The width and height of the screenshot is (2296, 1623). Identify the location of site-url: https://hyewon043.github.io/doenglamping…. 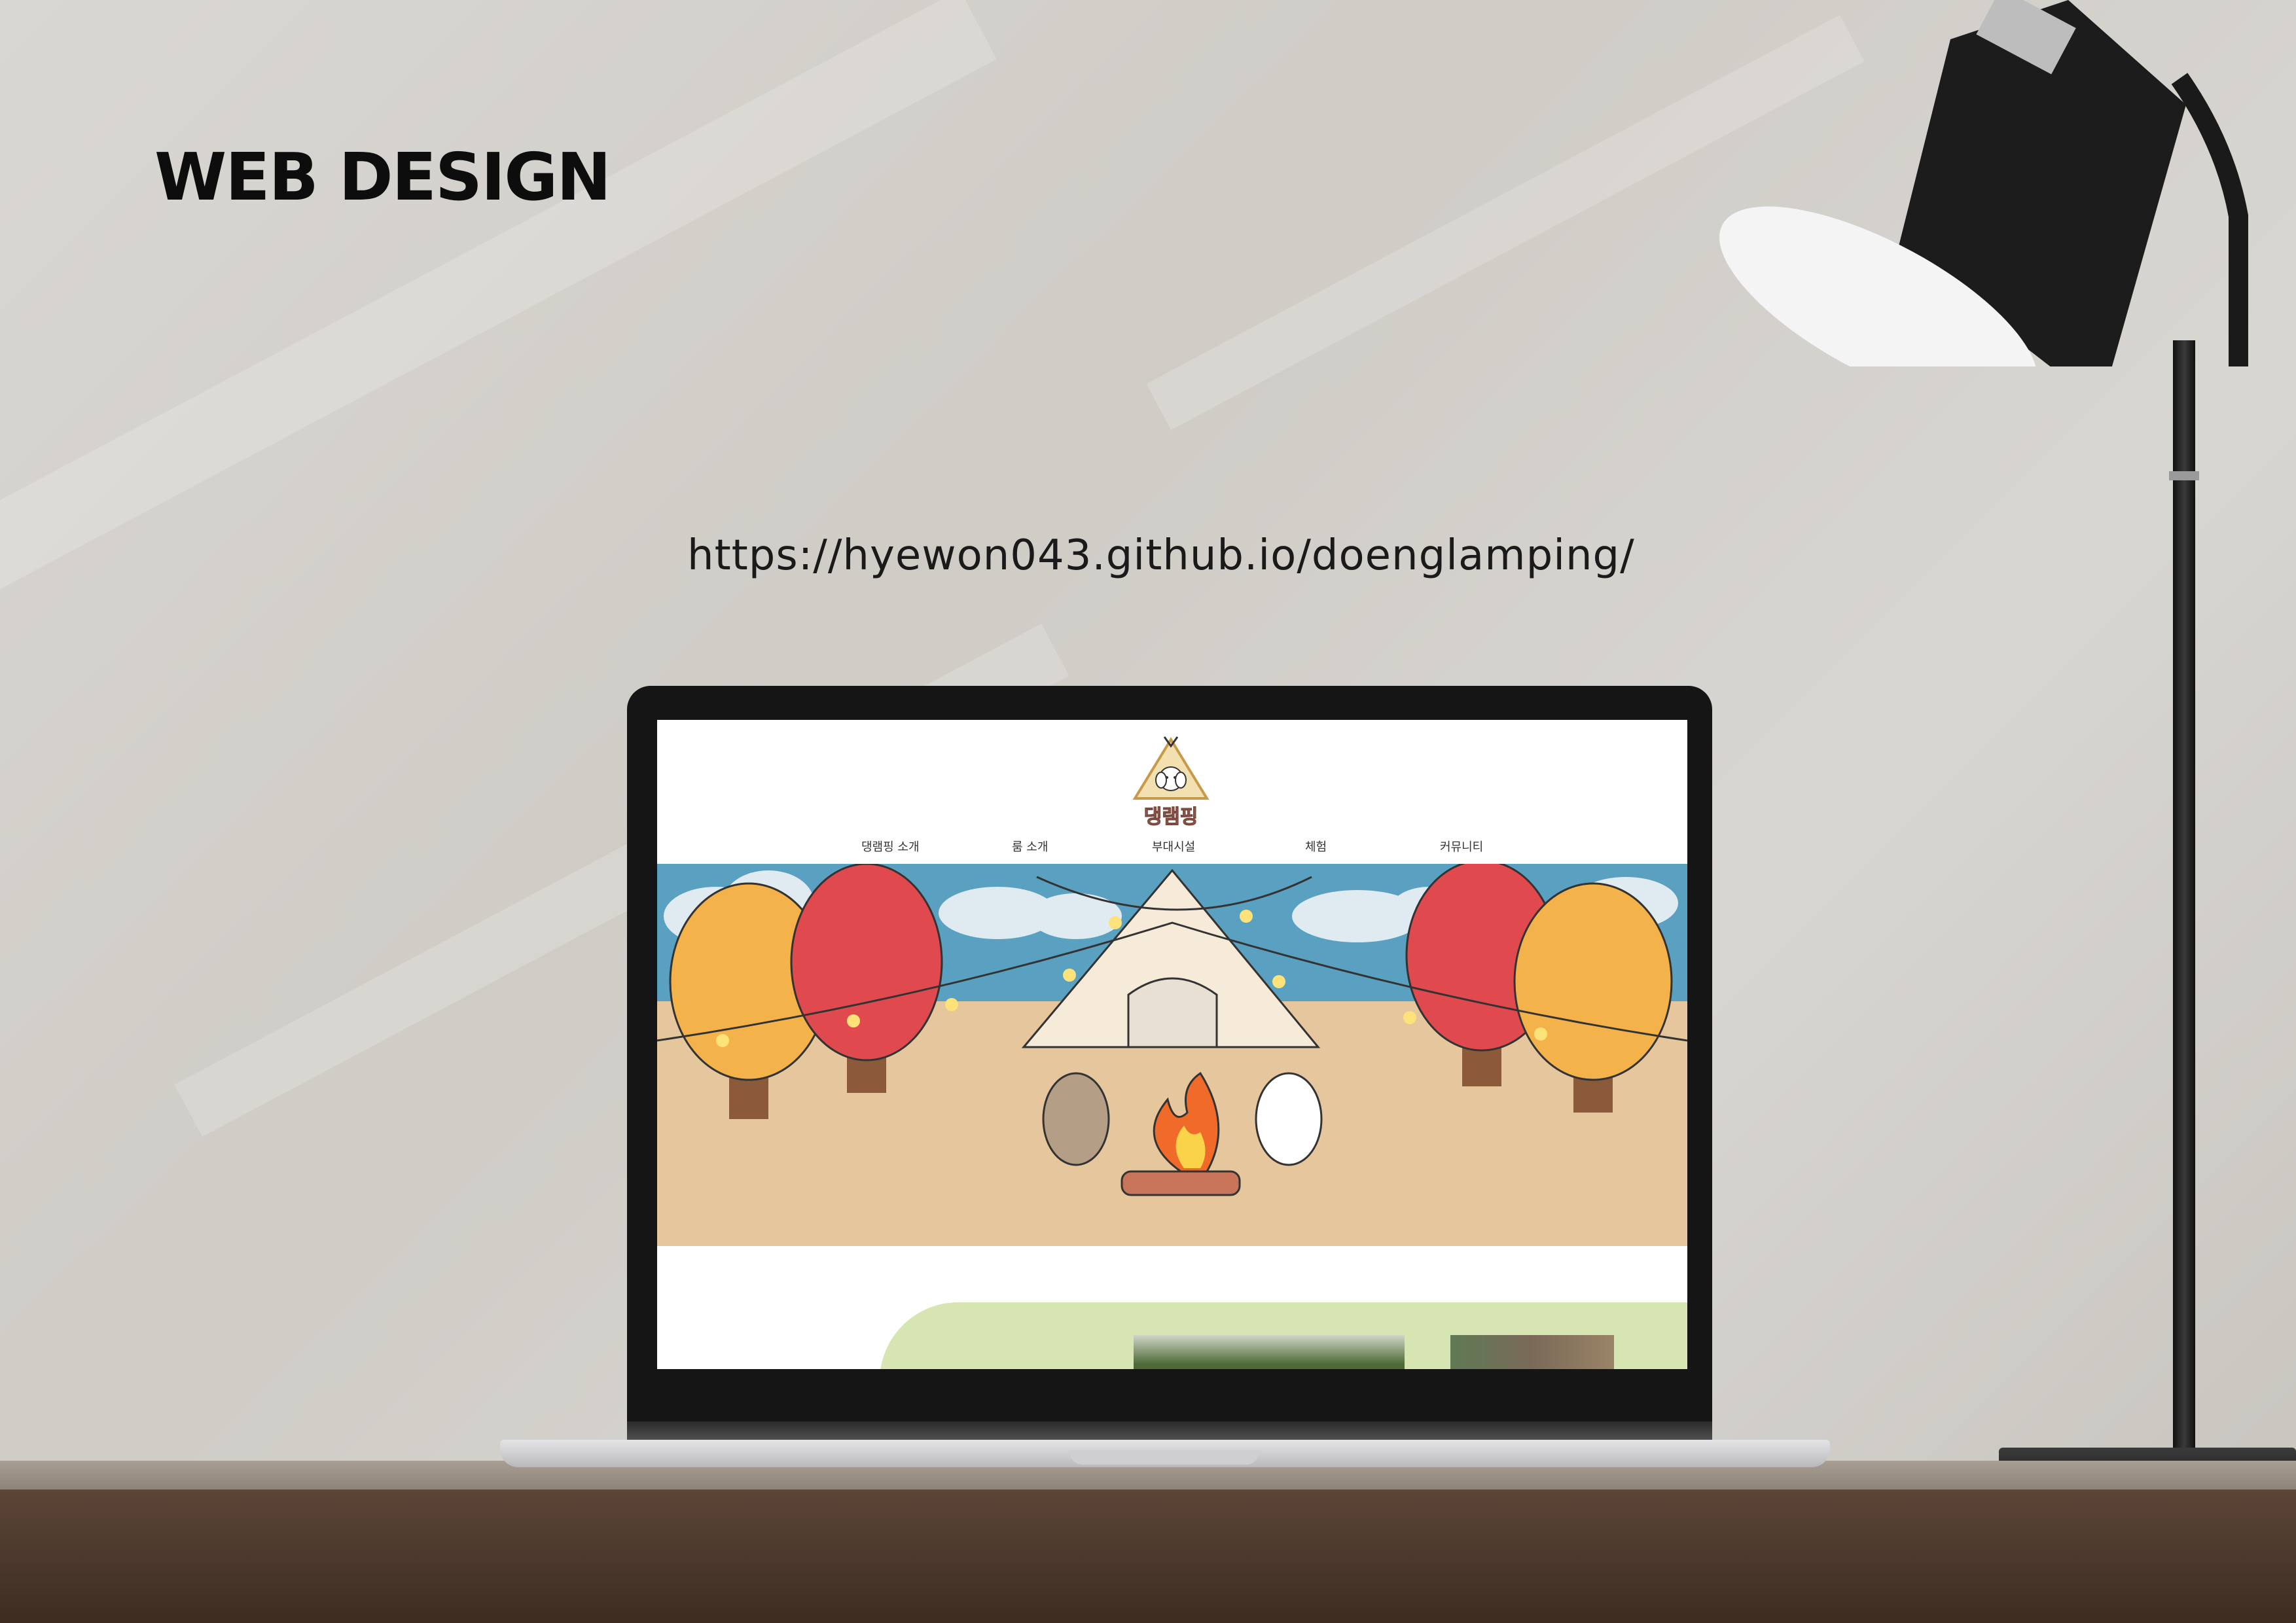
(1161, 555).